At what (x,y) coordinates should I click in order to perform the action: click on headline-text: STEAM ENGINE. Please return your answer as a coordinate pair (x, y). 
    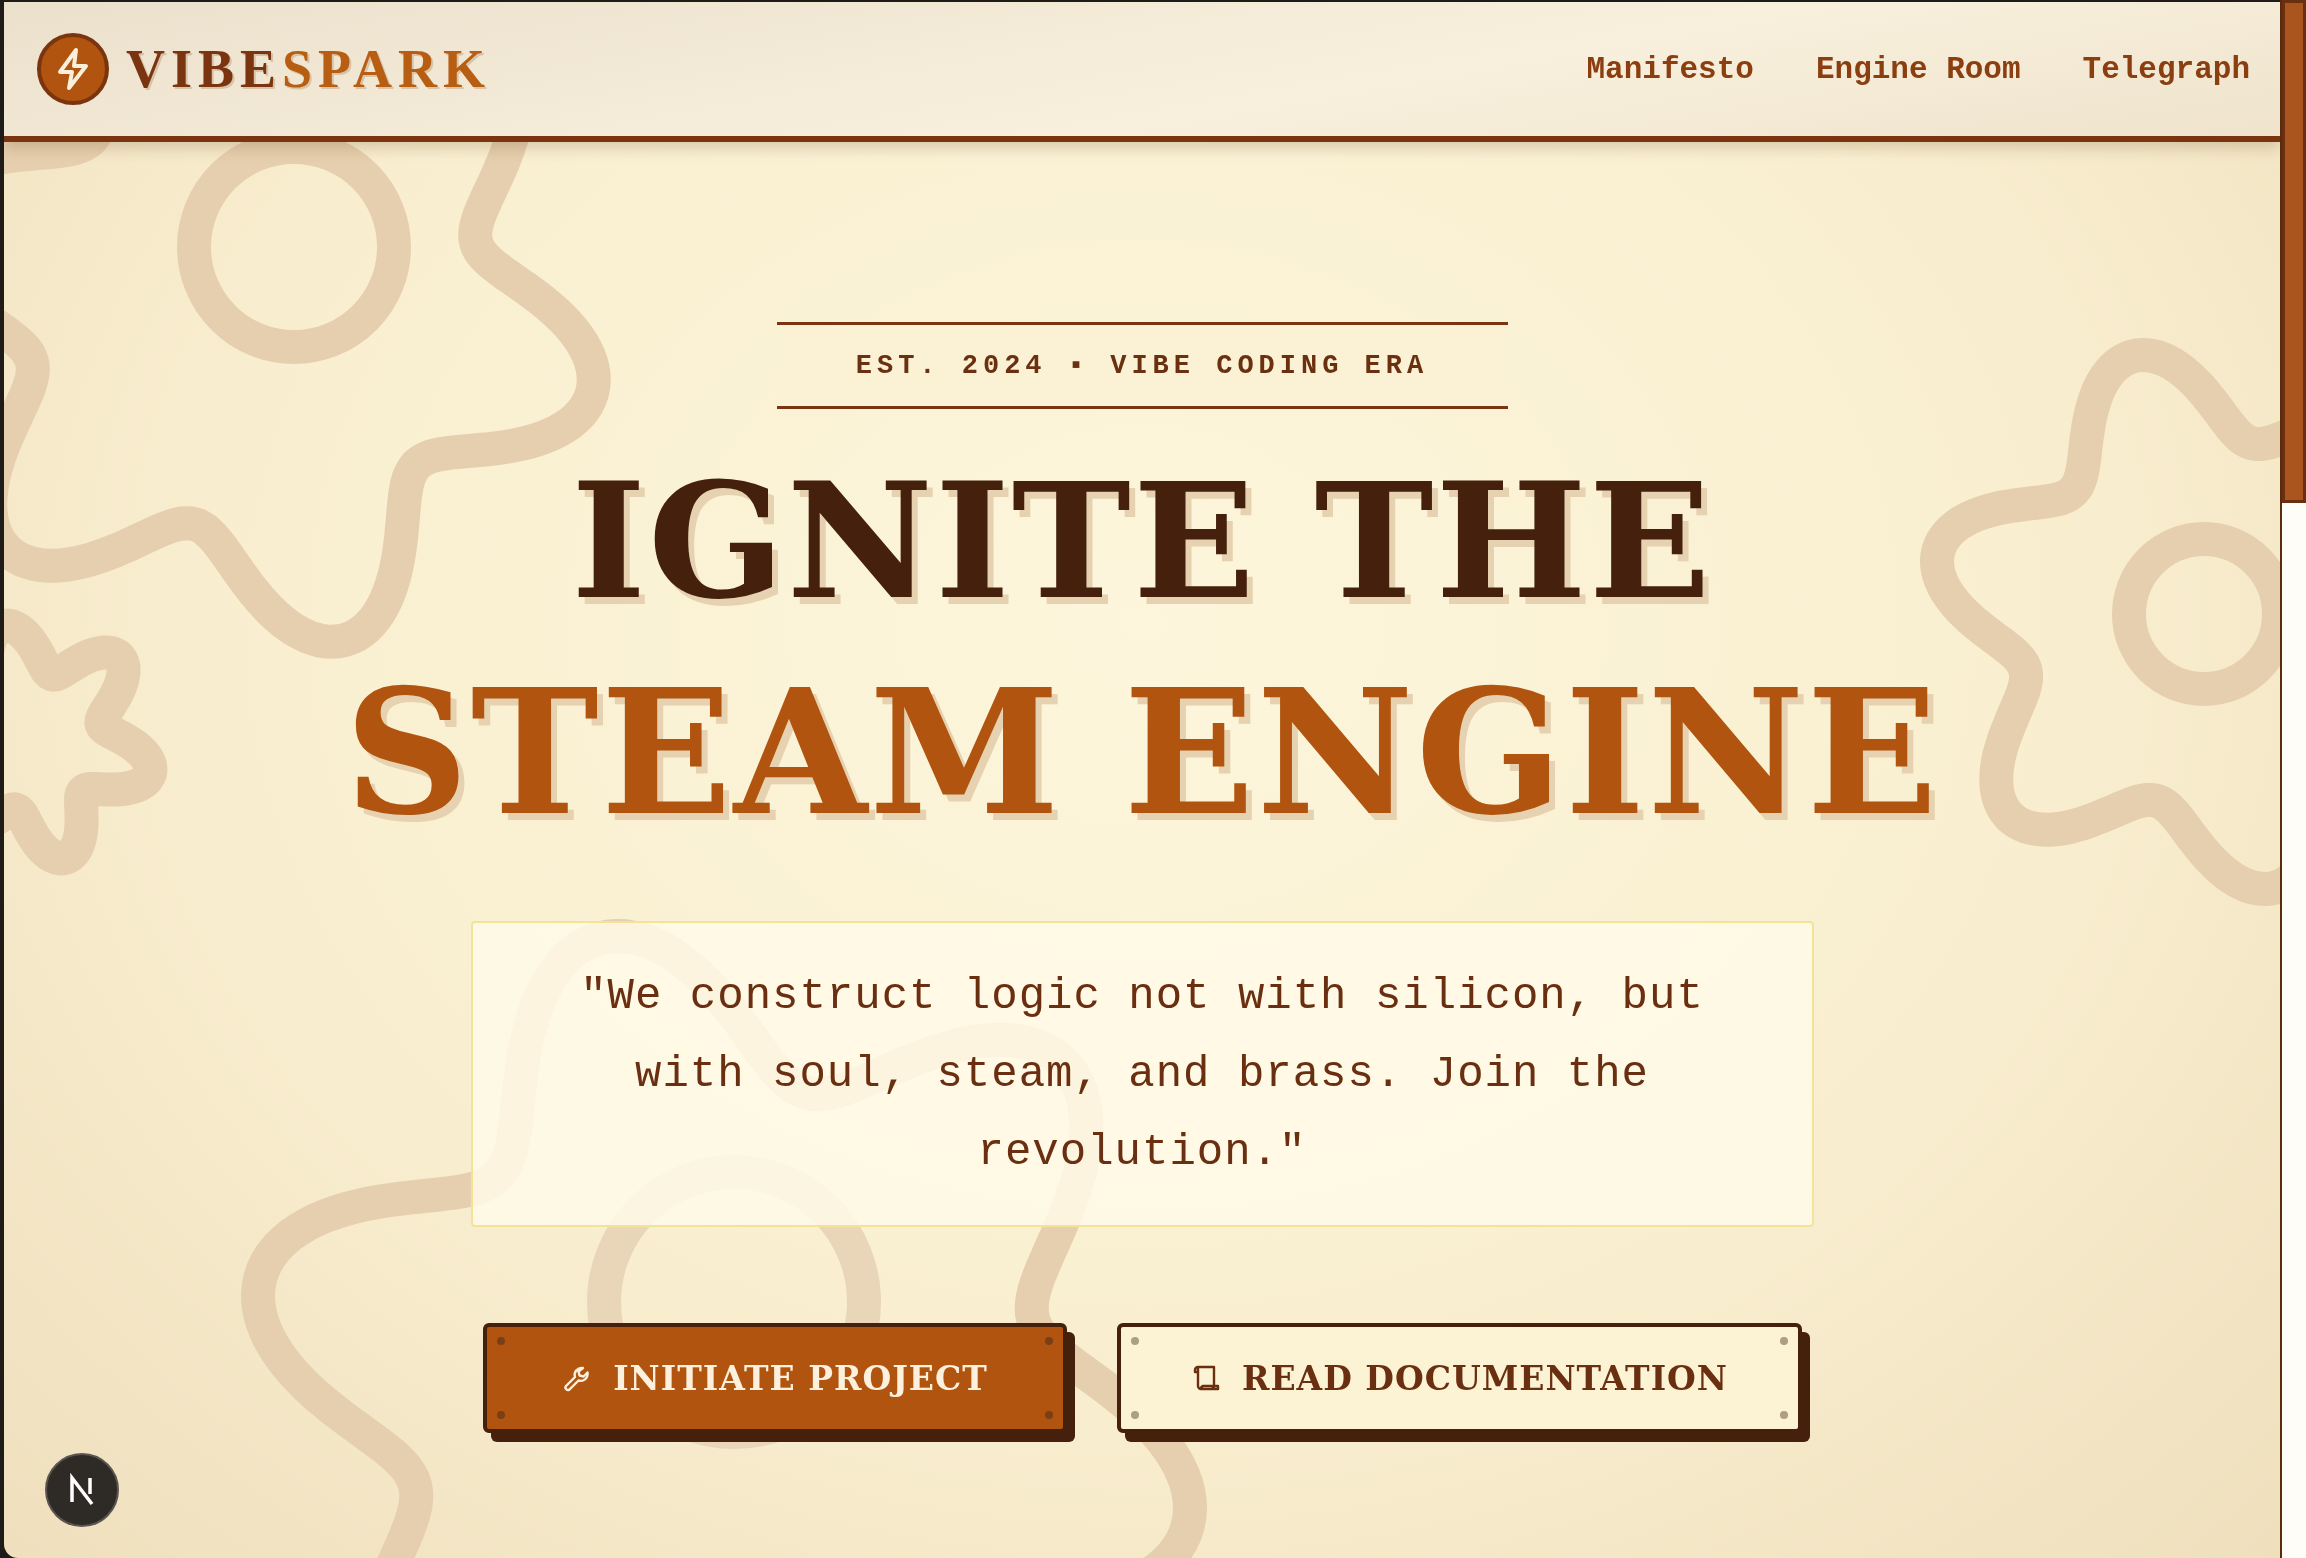
    Looking at the image, I should click on (1142, 753).